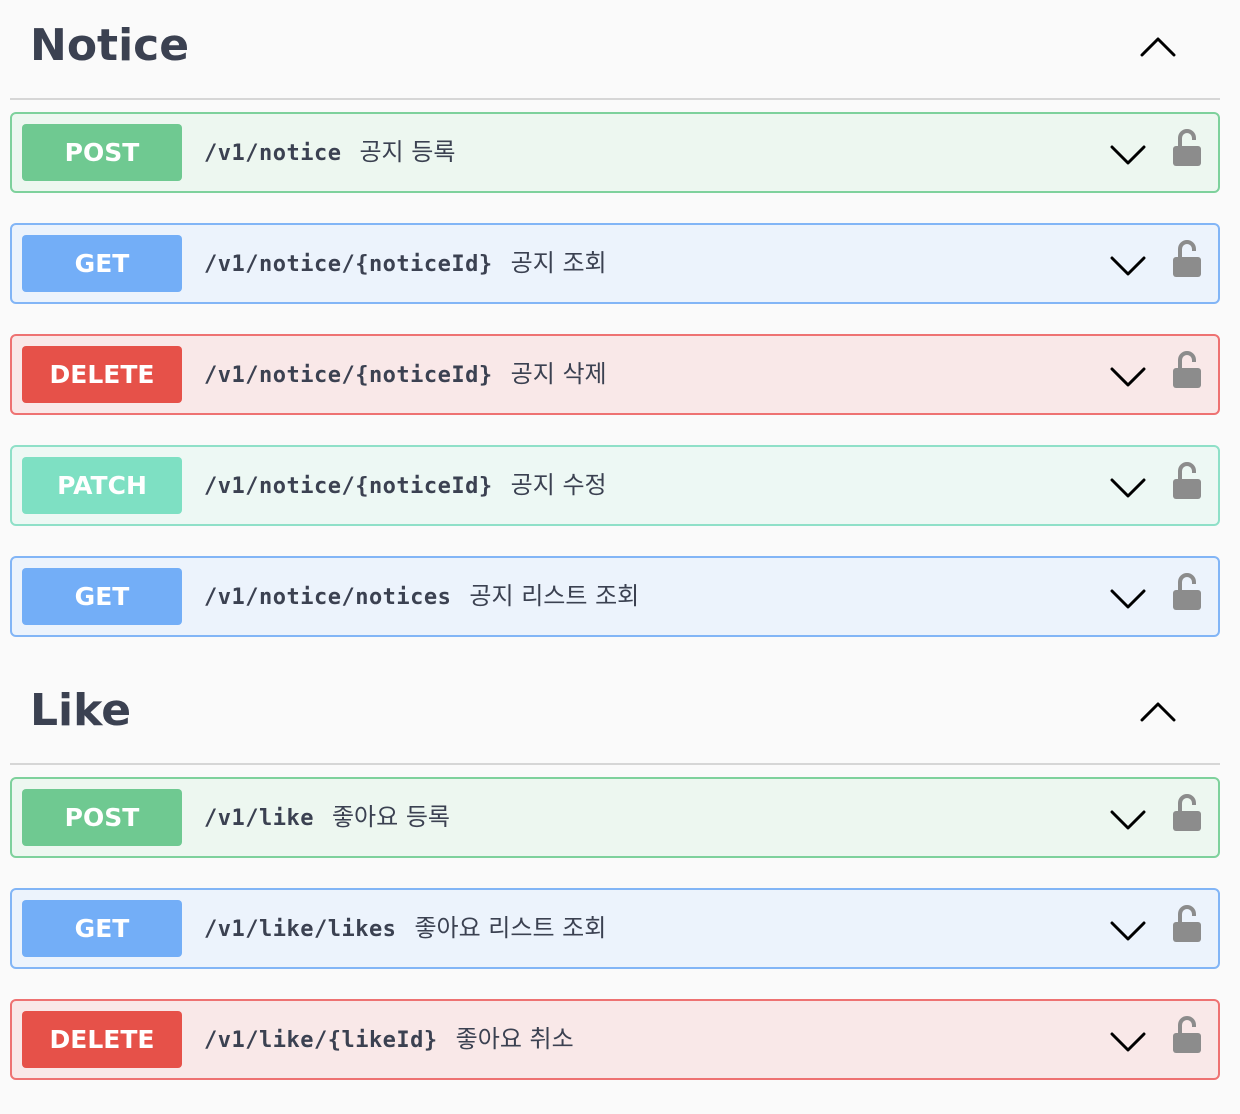 This screenshot has height=1114, width=1240. What do you see at coordinates (615, 485) in the screenshot?
I see `operation-row: PATCH /v1/notice/{noticeId} 공지 수정` at bounding box center [615, 485].